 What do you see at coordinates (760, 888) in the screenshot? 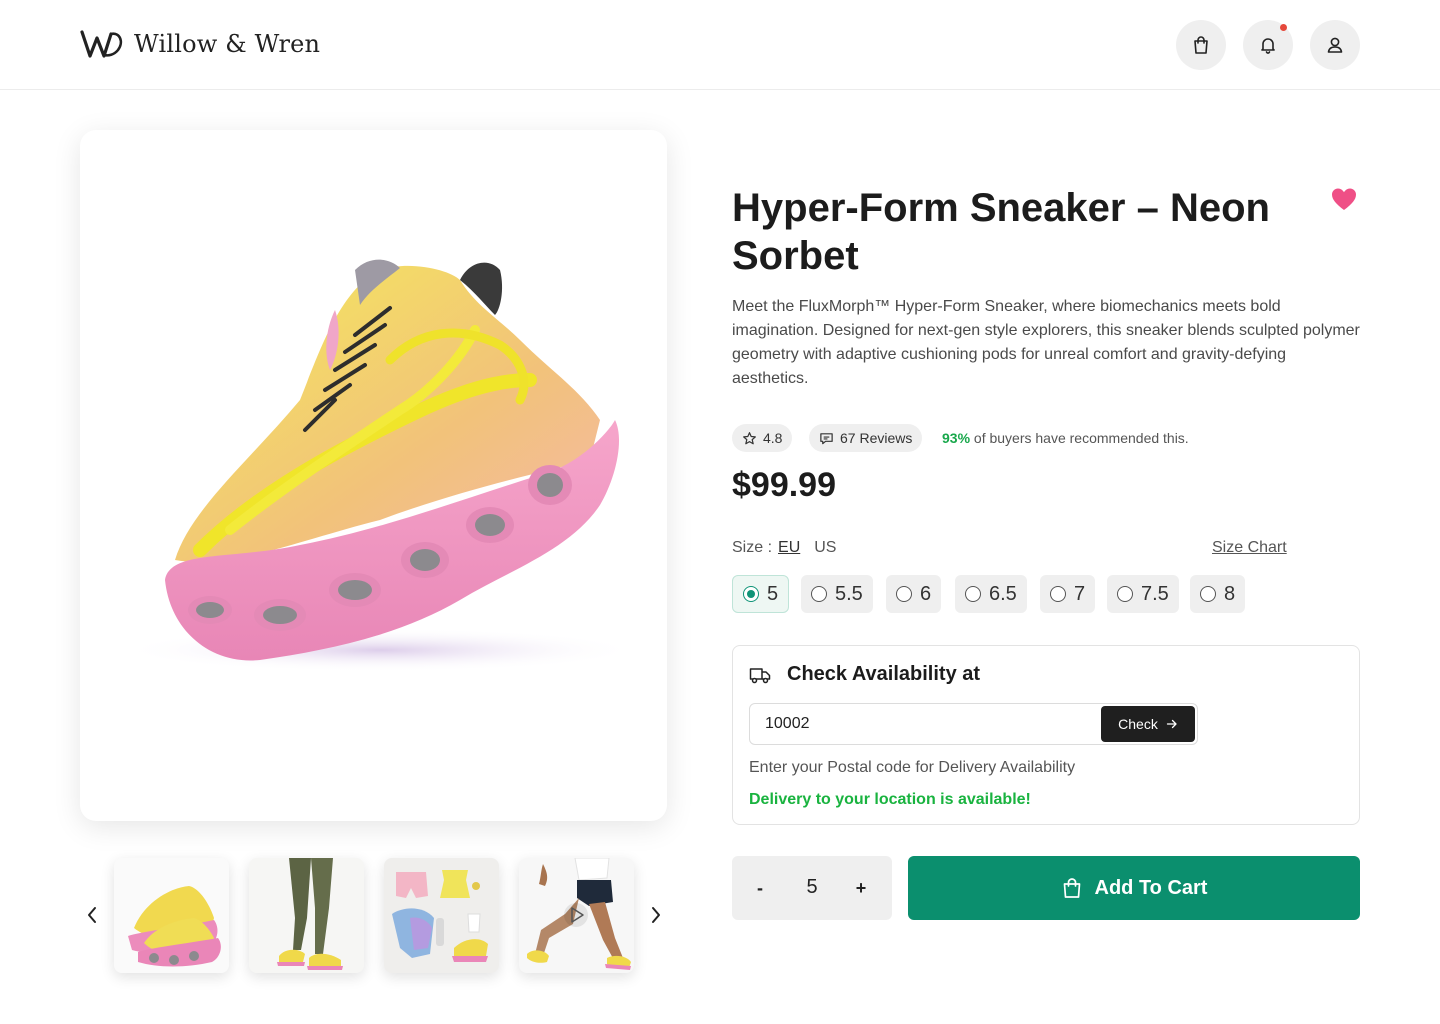
I see `decrease-quantity-button: -` at bounding box center [760, 888].